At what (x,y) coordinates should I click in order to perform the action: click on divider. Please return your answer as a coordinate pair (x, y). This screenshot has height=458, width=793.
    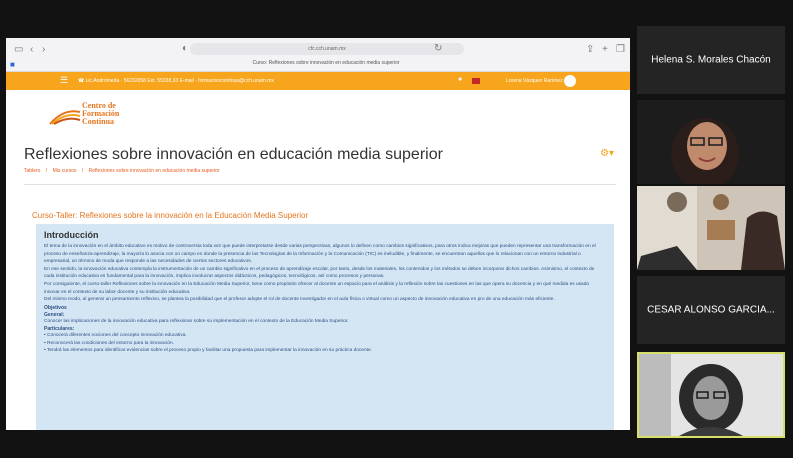
    Looking at the image, I should click on (320, 184).